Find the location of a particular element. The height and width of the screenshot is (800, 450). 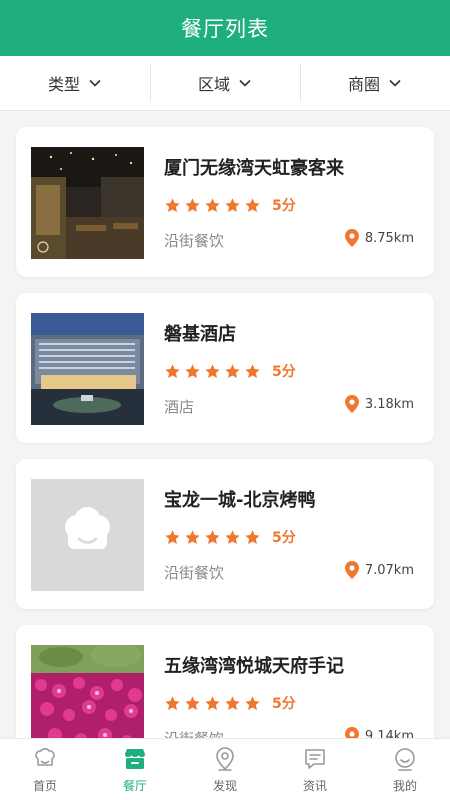

restaurant-photo-placeholder is located at coordinates (87, 535).